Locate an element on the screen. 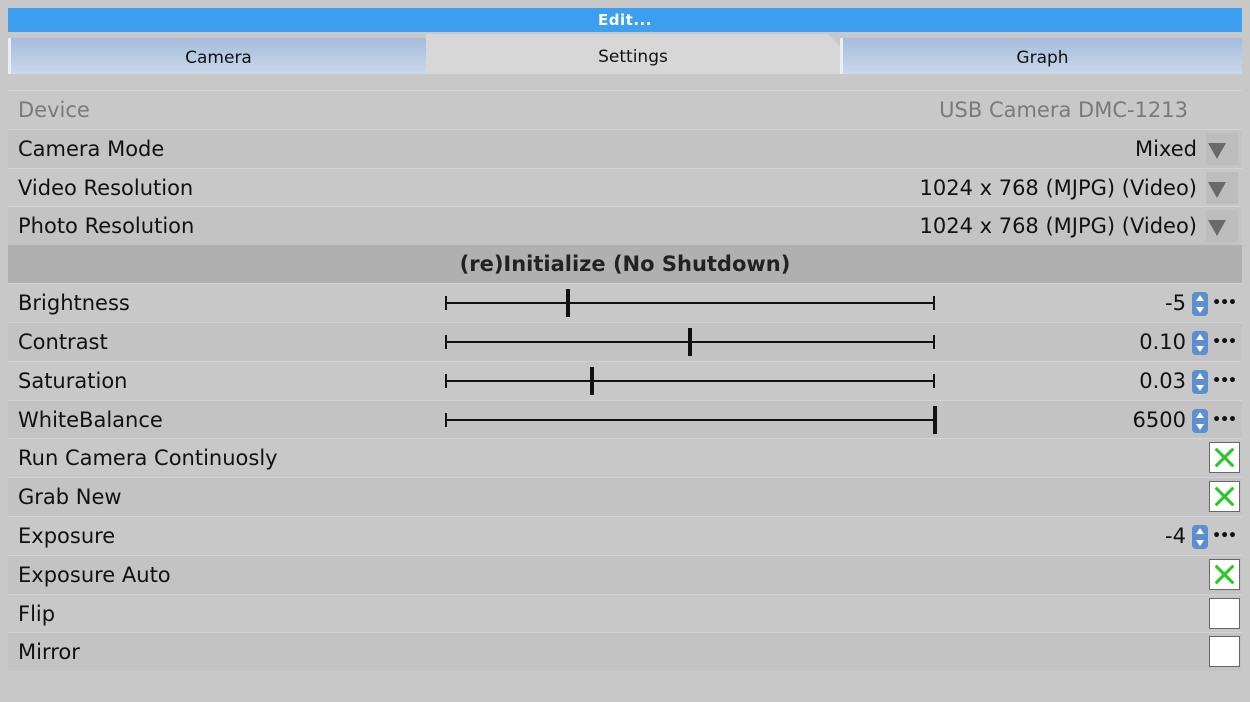  whitebalance-value: 6500 is located at coordinates (1159, 420).